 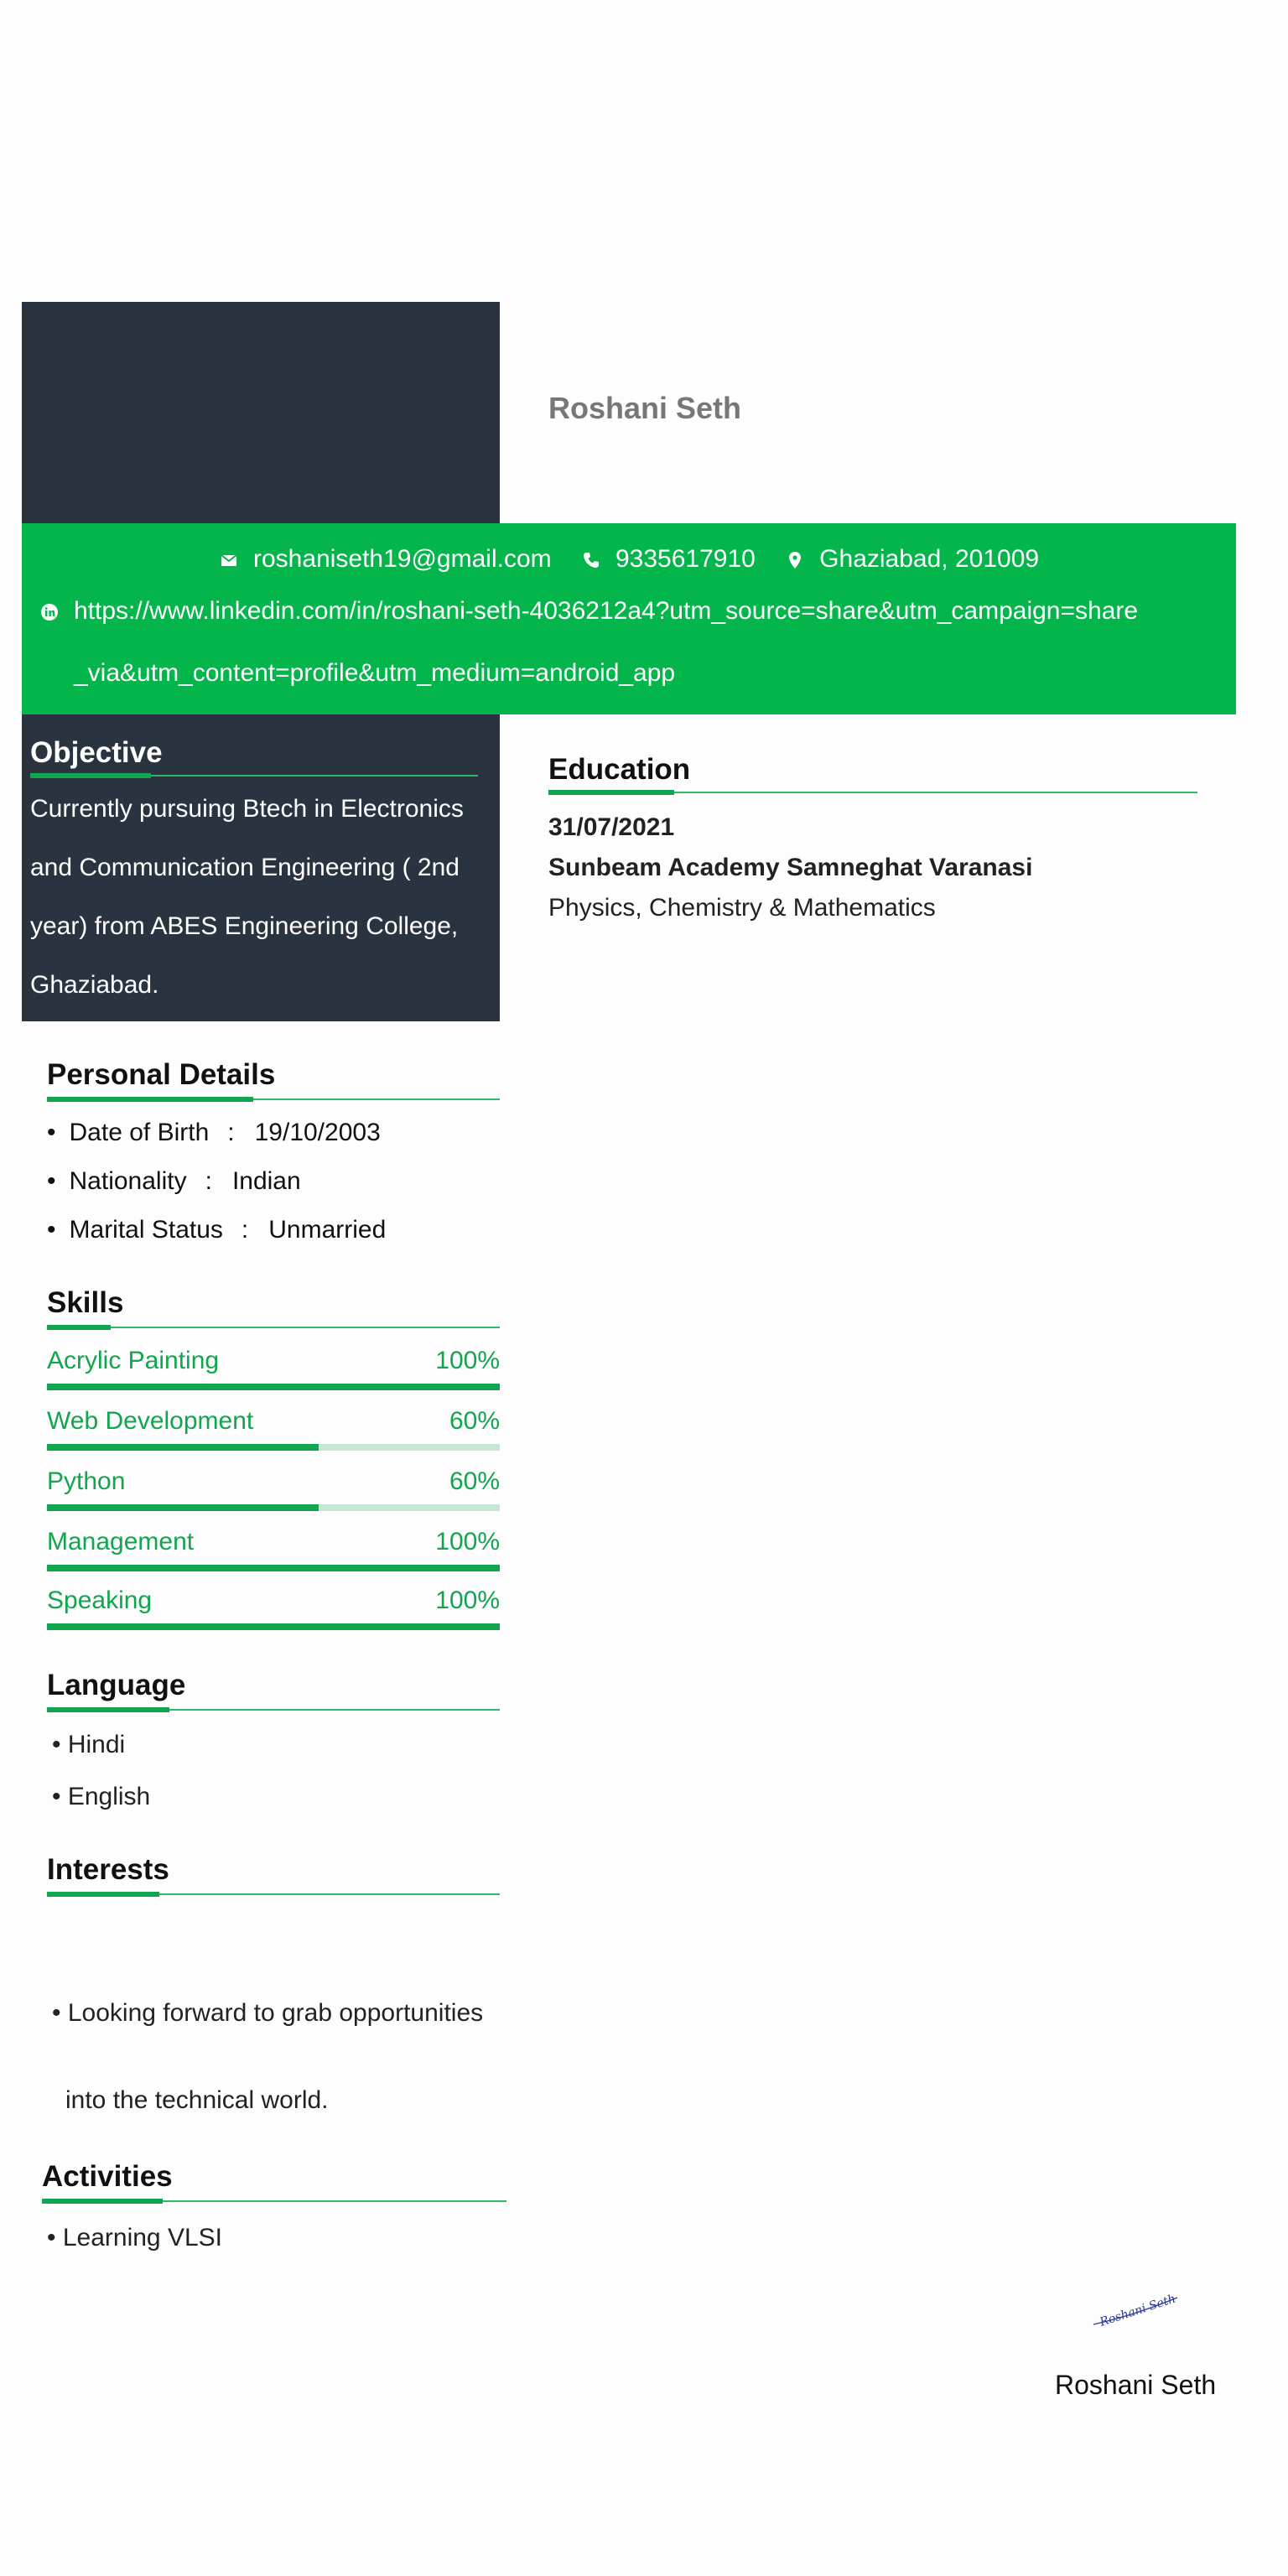 I want to click on personal-detail-row: • Date of Birth:19/10/2003, so click(x=214, y=1132).